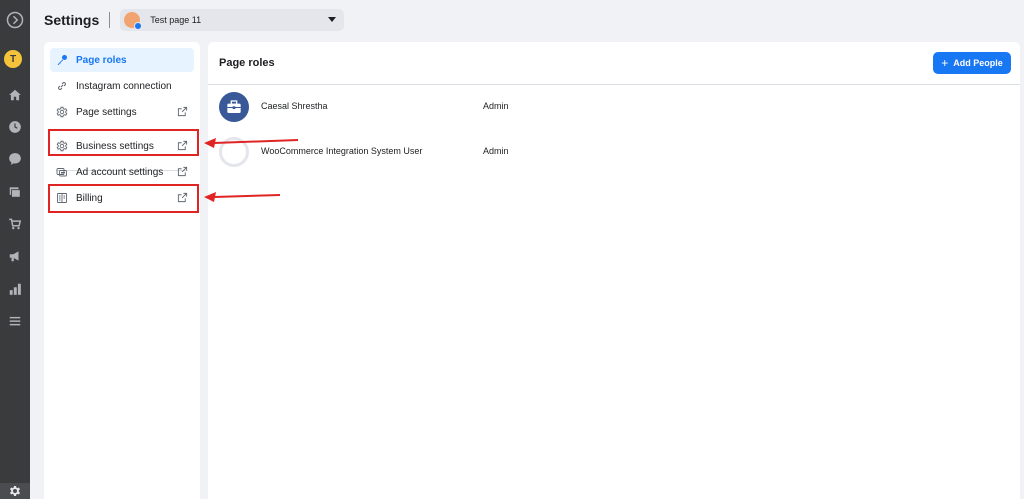  Describe the element at coordinates (15, 224) in the screenshot. I see `shop-icon` at that location.